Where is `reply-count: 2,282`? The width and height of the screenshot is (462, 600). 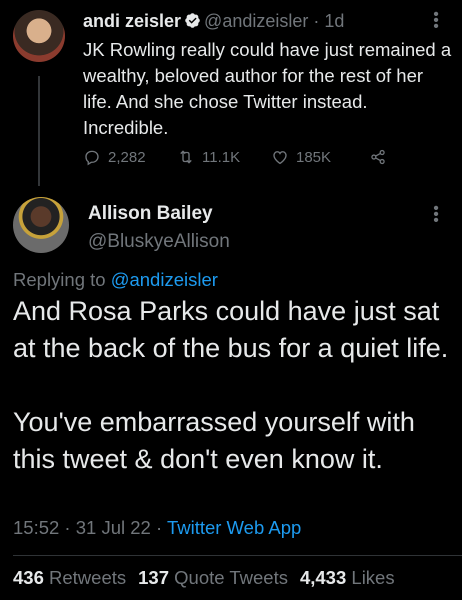
reply-count: 2,282 is located at coordinates (127, 157).